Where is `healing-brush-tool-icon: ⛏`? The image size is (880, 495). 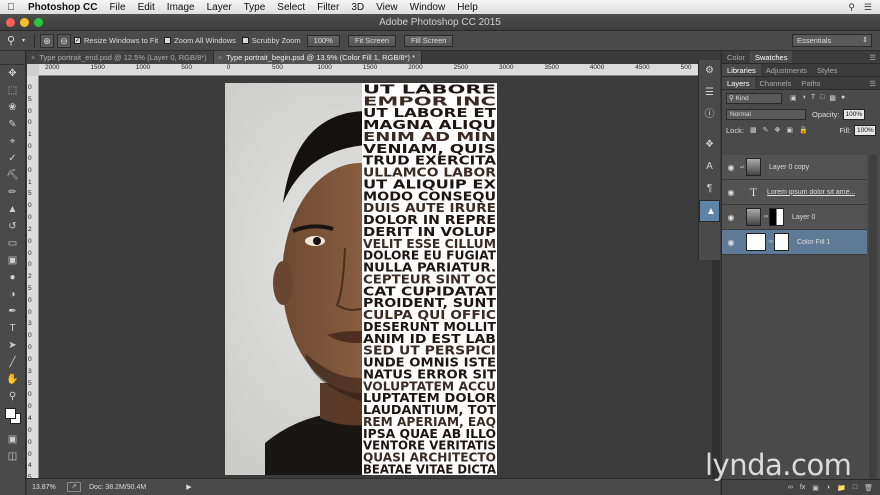
healing-brush-tool-icon: ⛏ is located at coordinates (12, 175).